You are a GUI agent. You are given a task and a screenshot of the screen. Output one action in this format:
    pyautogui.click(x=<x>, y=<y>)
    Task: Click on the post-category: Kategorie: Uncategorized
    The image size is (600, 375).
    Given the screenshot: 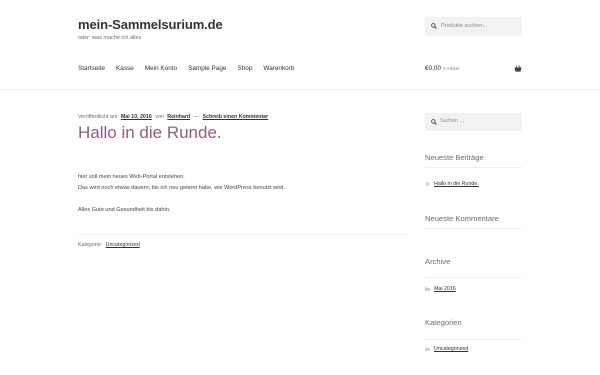 What is the action you would take?
    pyautogui.click(x=110, y=245)
    